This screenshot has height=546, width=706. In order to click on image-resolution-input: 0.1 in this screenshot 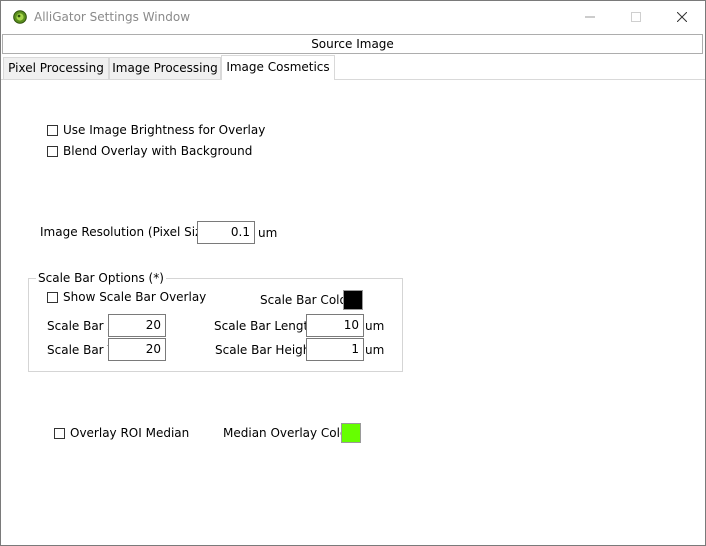, I will do `click(226, 232)`.